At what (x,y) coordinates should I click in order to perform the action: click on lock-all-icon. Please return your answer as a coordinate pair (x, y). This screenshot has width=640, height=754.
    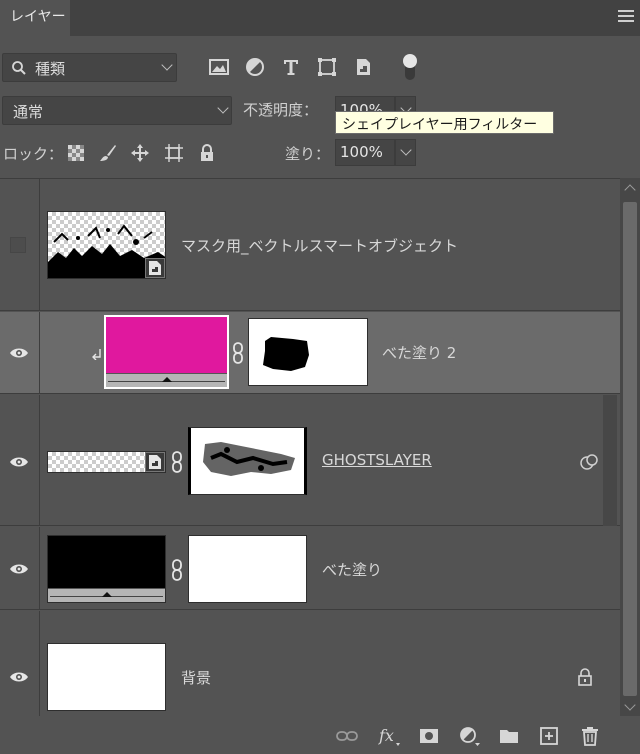
    Looking at the image, I should click on (207, 153).